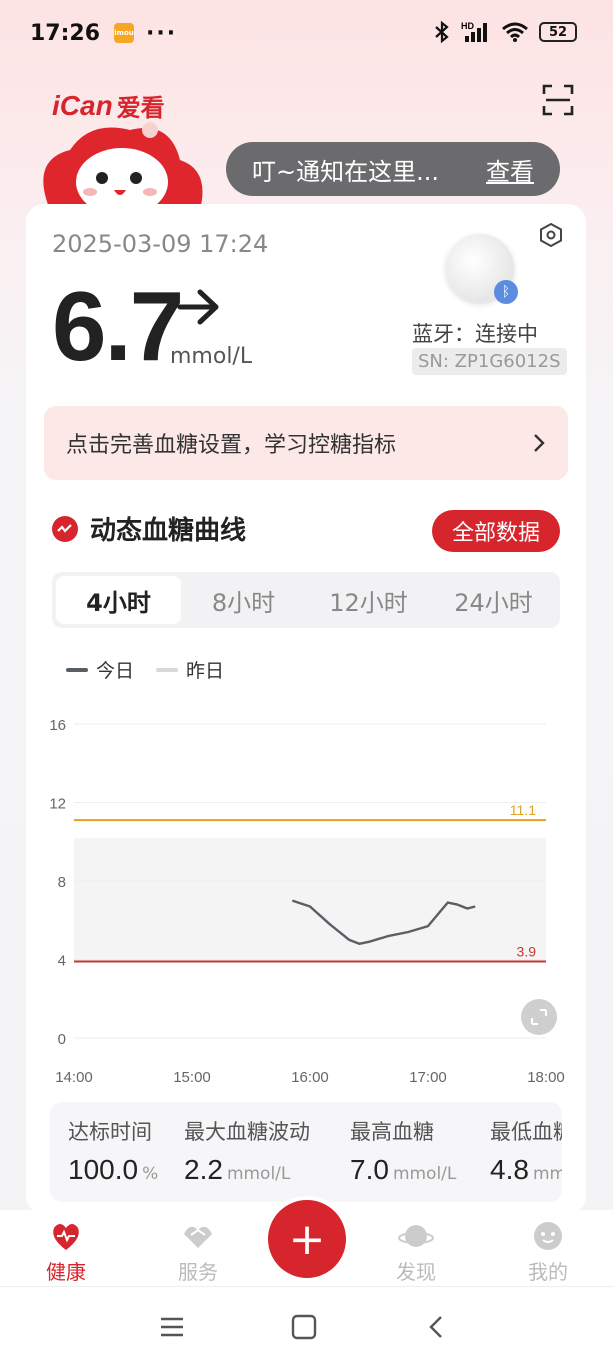  Describe the element at coordinates (558, 32) in the screenshot. I see `battery-indicator: 52` at that location.